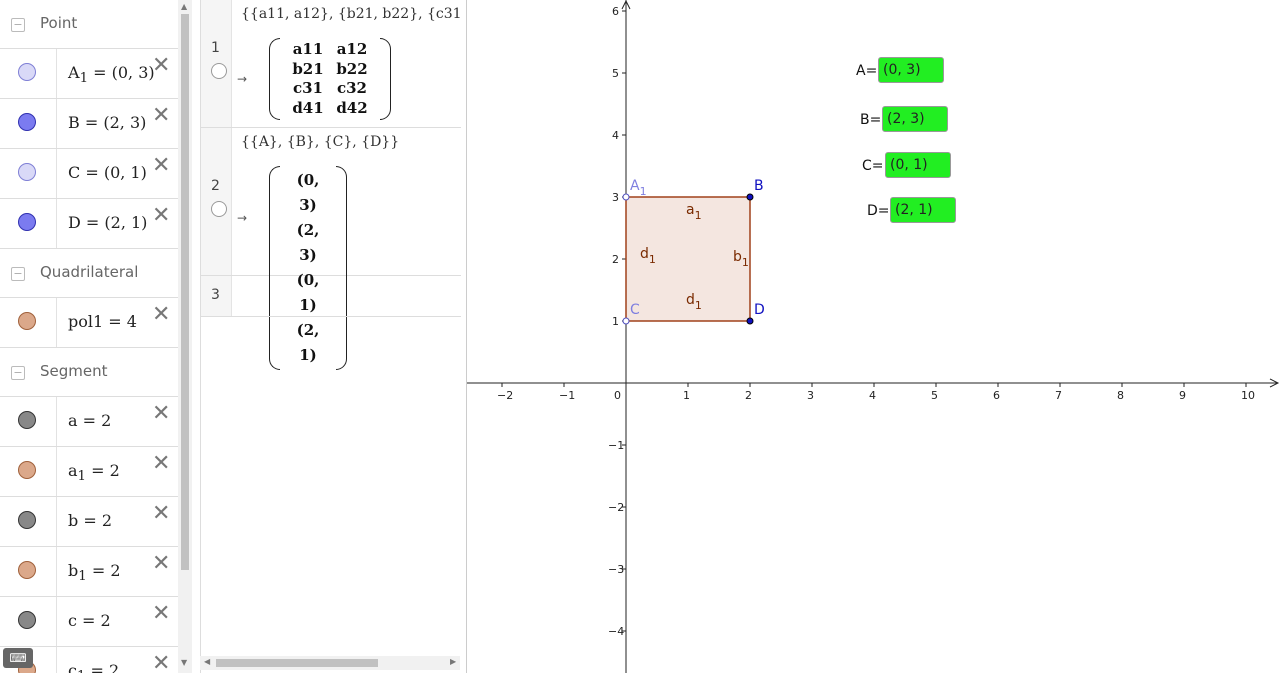  Describe the element at coordinates (184, 662) in the screenshot. I see `scroll-down-arrow-icon: ▼` at that location.